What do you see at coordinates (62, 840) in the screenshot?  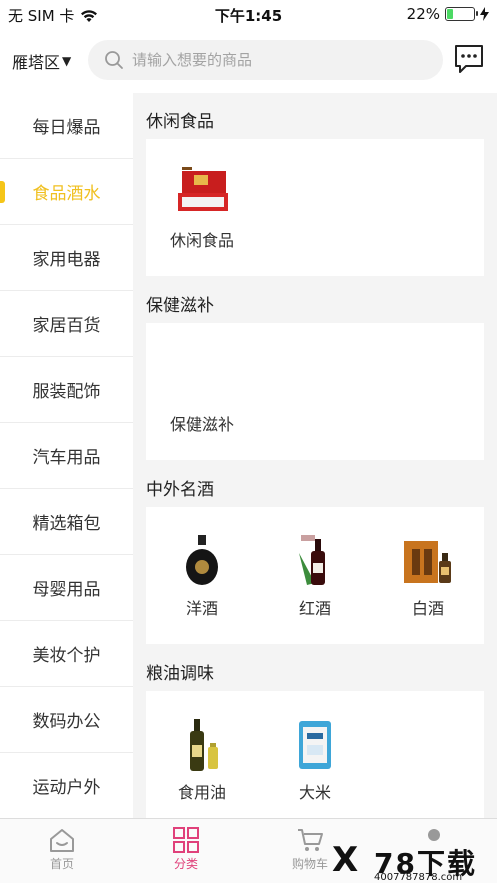 I see `home-icon` at bounding box center [62, 840].